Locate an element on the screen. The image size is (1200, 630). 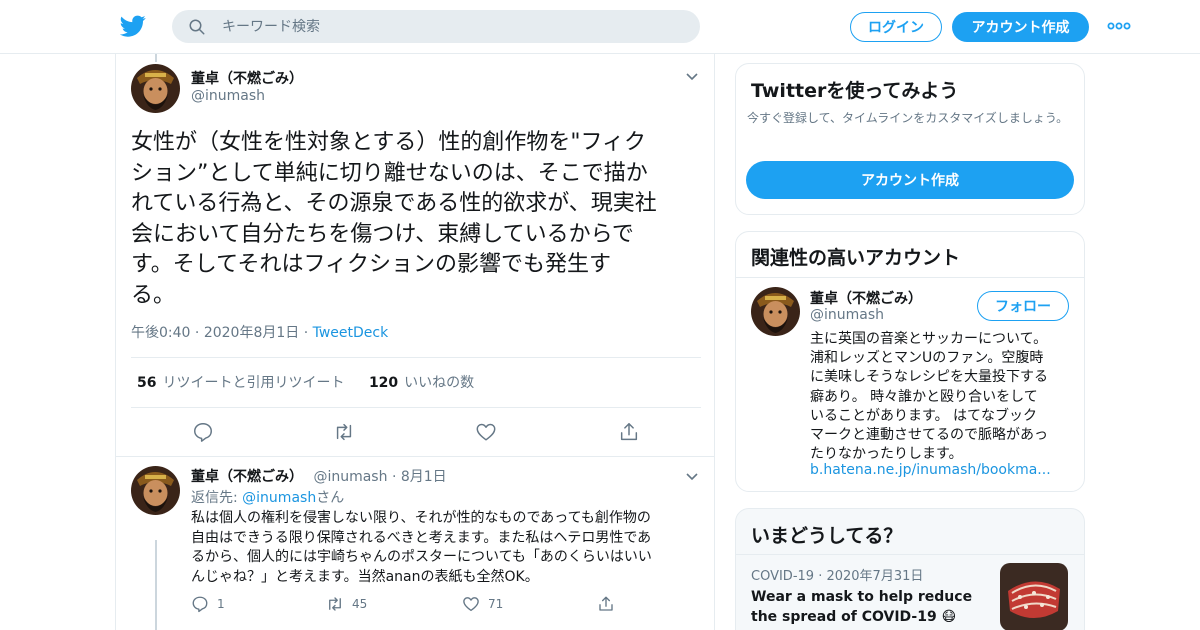
reply-header: 董卓（不燃ごみ） @inumash · 8月1日 is located at coordinates (319, 476).